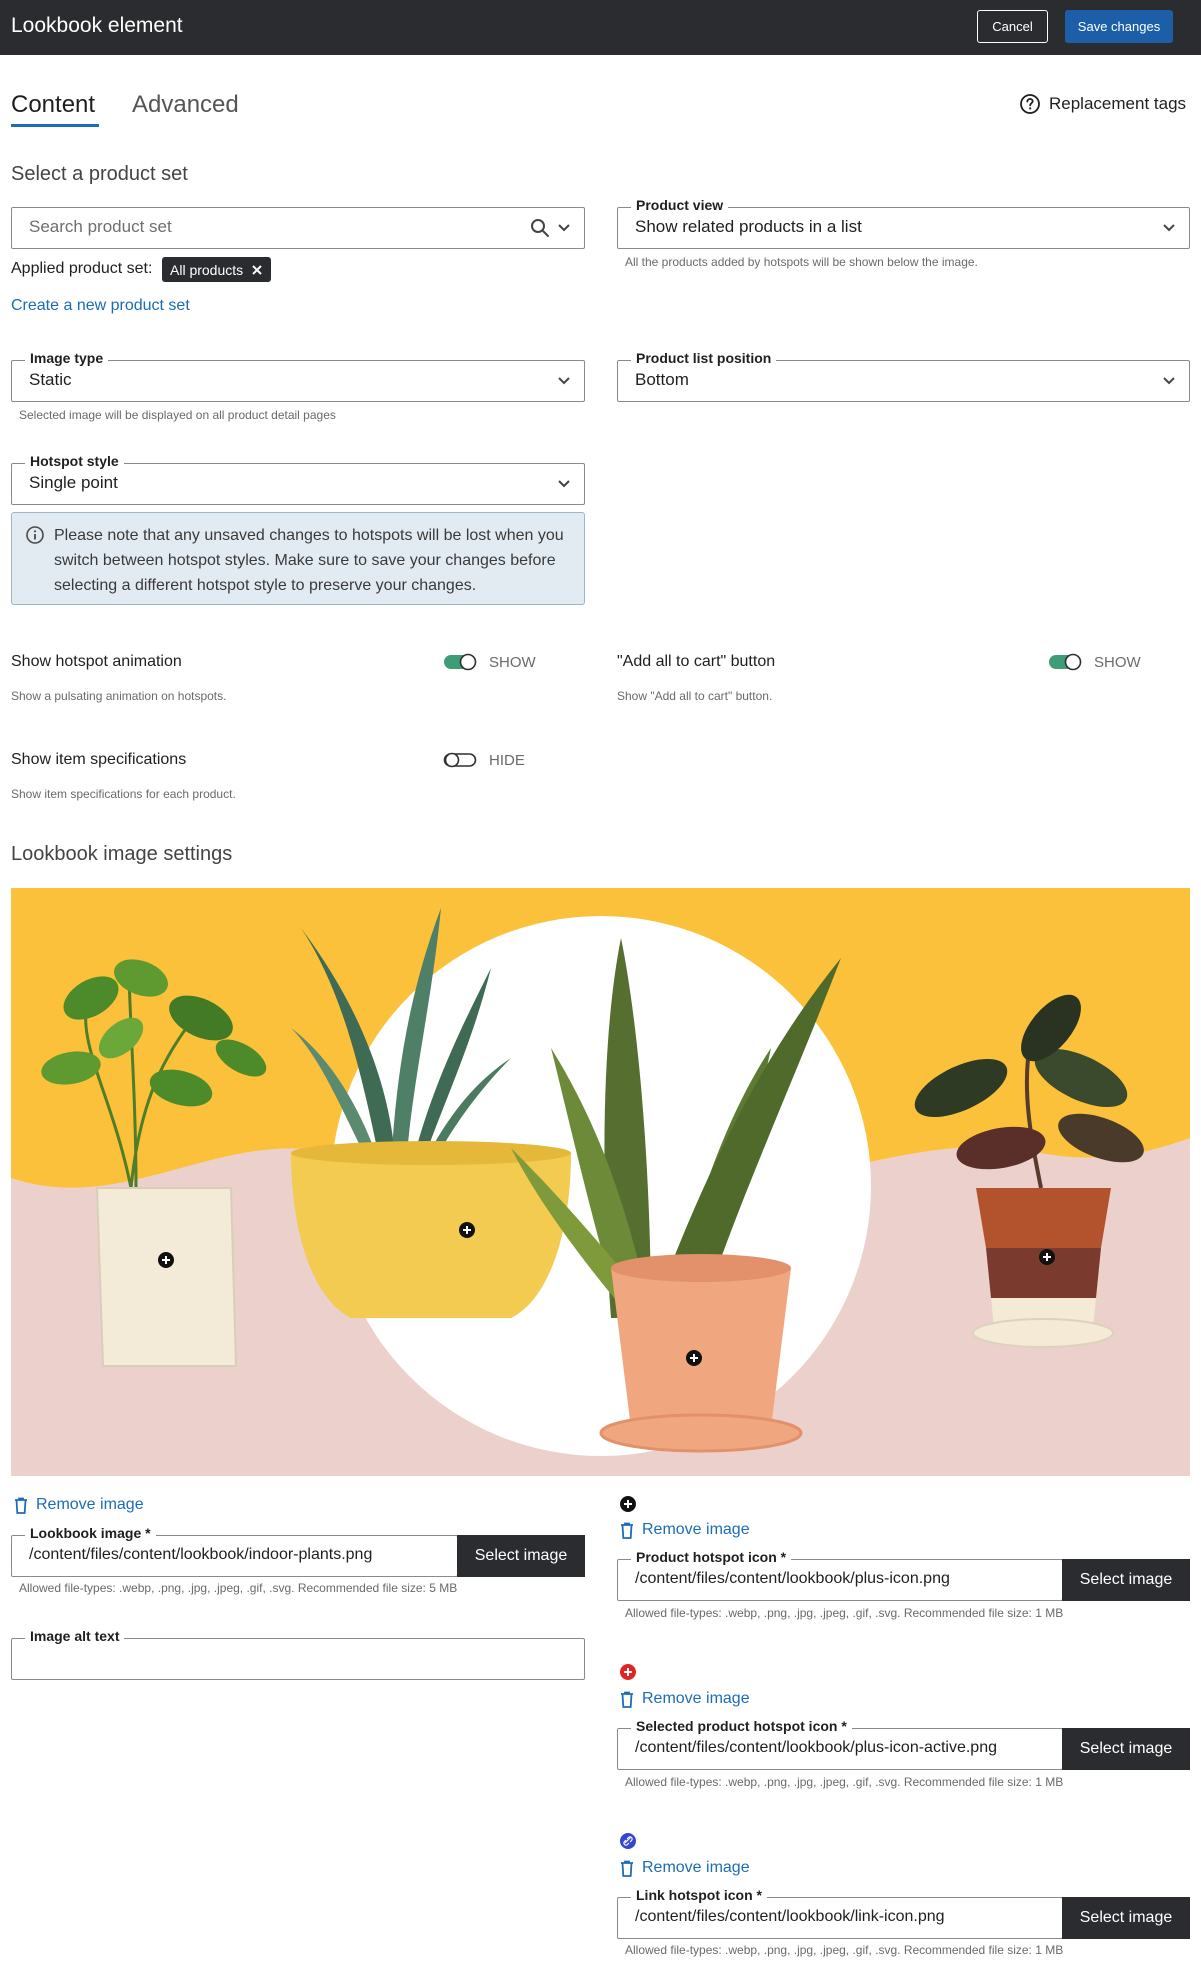  Describe the element at coordinates (73, 482) in the screenshot. I see `hotspot-style-value: Single point` at that location.